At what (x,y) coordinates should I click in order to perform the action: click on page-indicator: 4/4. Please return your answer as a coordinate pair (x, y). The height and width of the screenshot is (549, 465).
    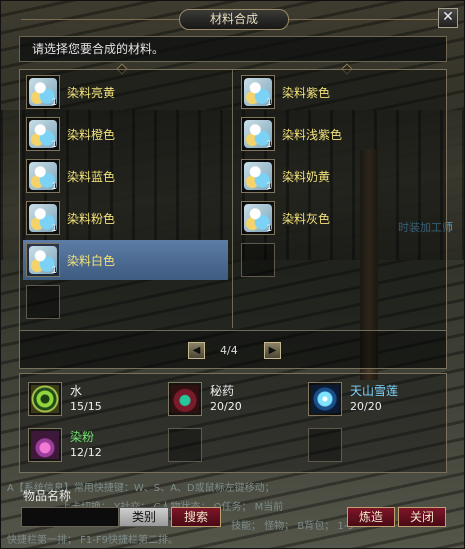
    Looking at the image, I should click on (229, 350).